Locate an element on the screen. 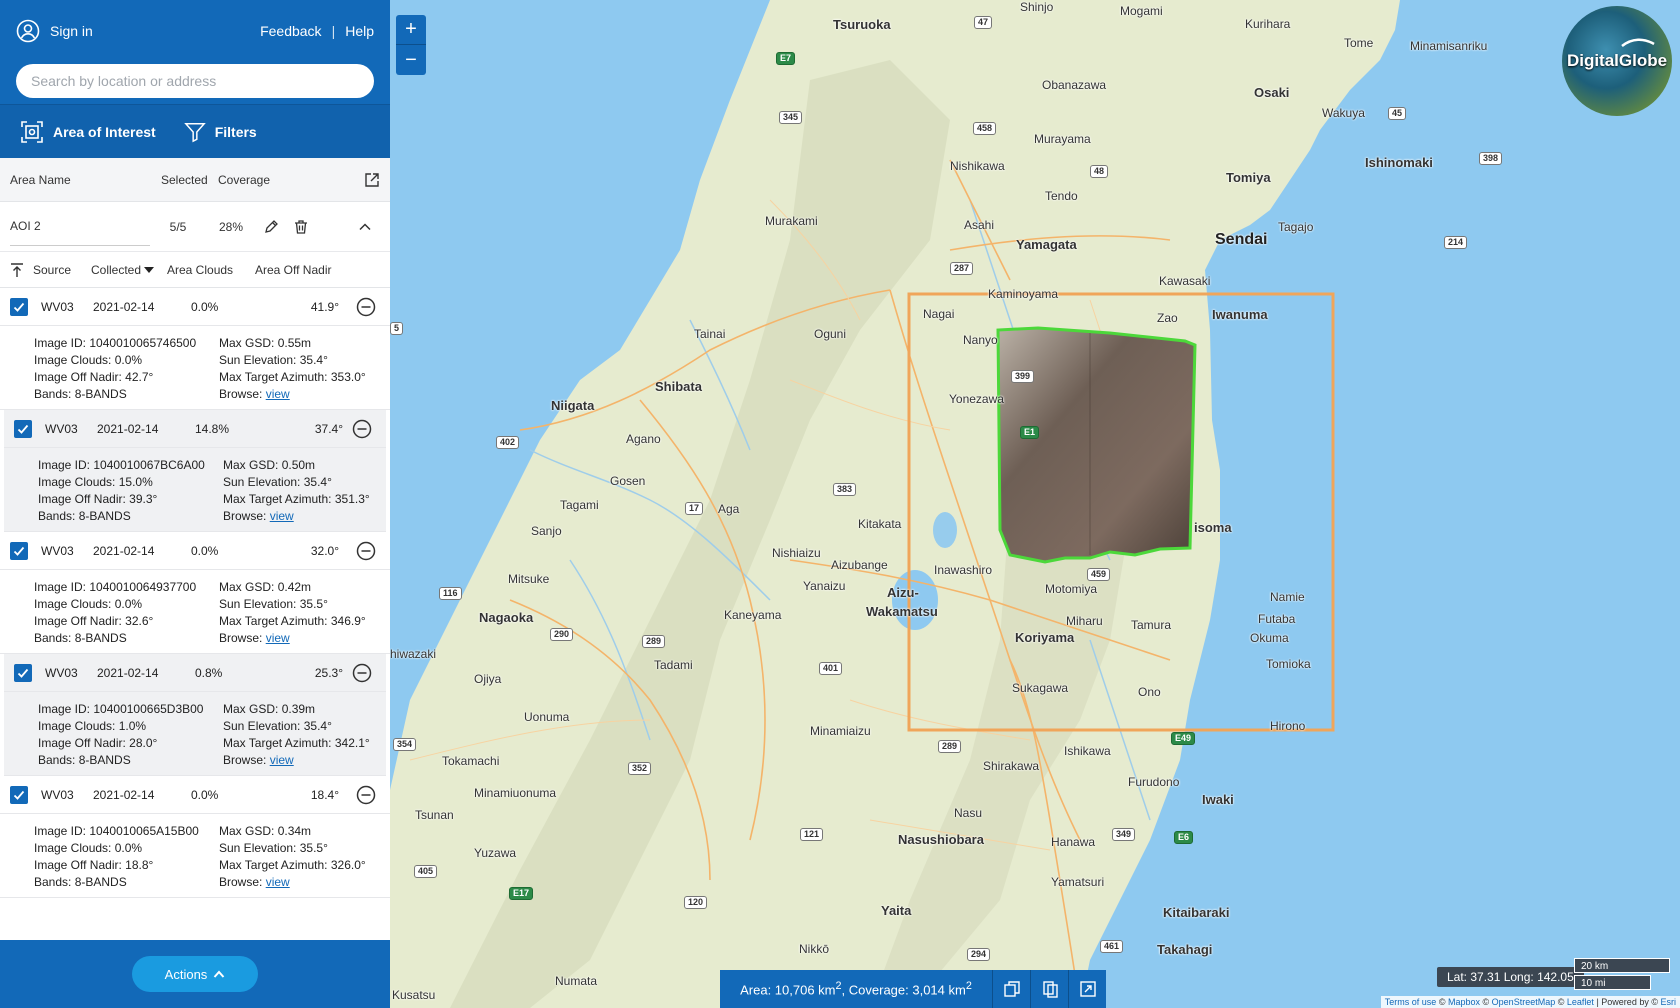  place-label: Ishikawa is located at coordinates (1087, 751).